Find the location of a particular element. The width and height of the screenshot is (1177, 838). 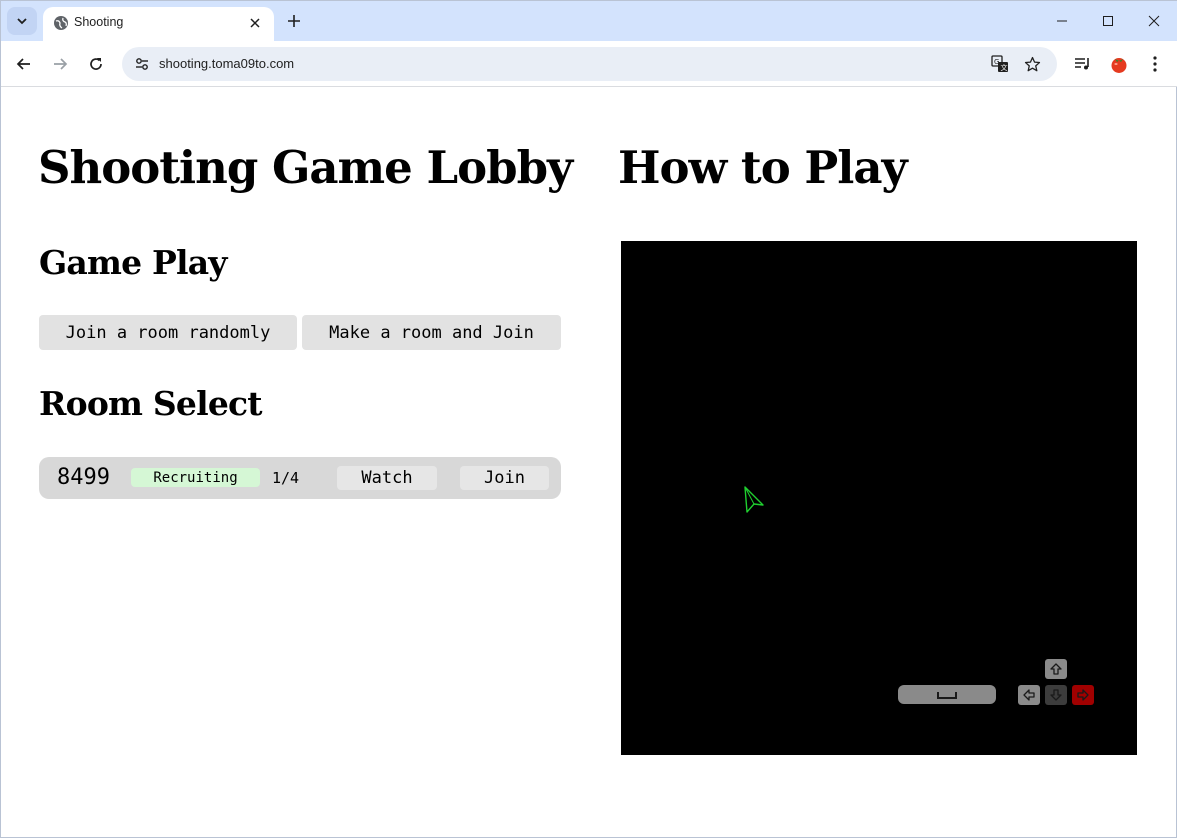

join-room-button: Join is located at coordinates (504, 478).